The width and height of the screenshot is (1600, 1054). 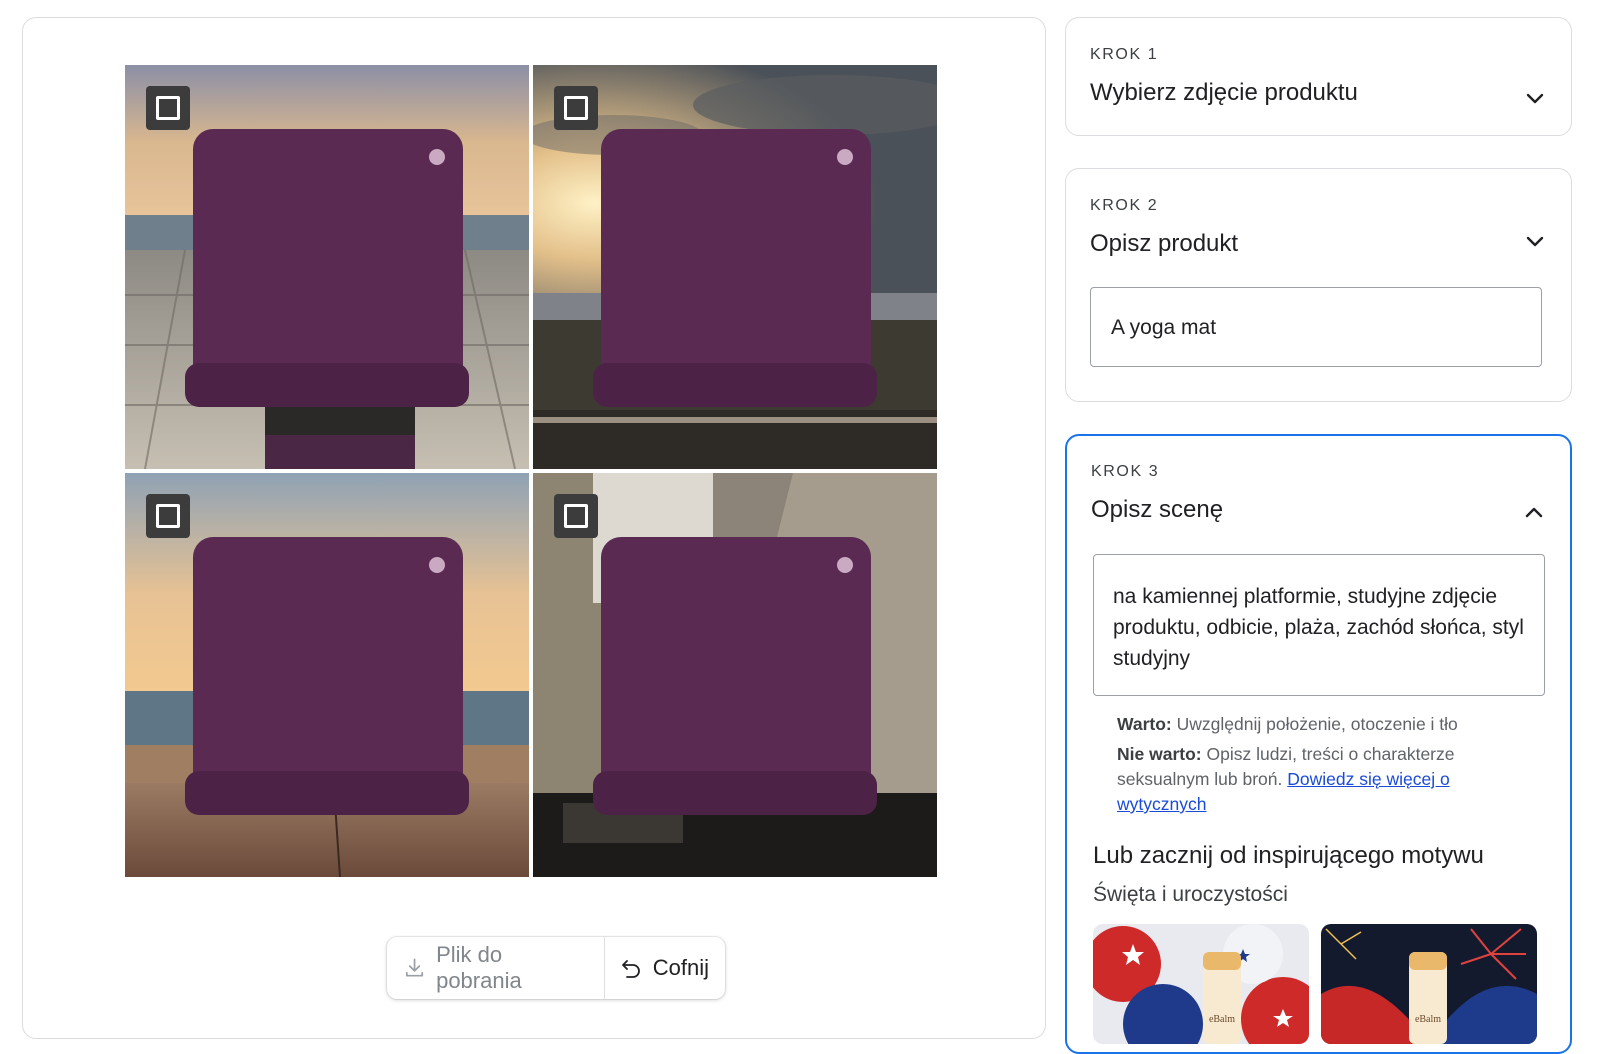 I want to click on step-2-label: KROK 2, so click(x=1124, y=205).